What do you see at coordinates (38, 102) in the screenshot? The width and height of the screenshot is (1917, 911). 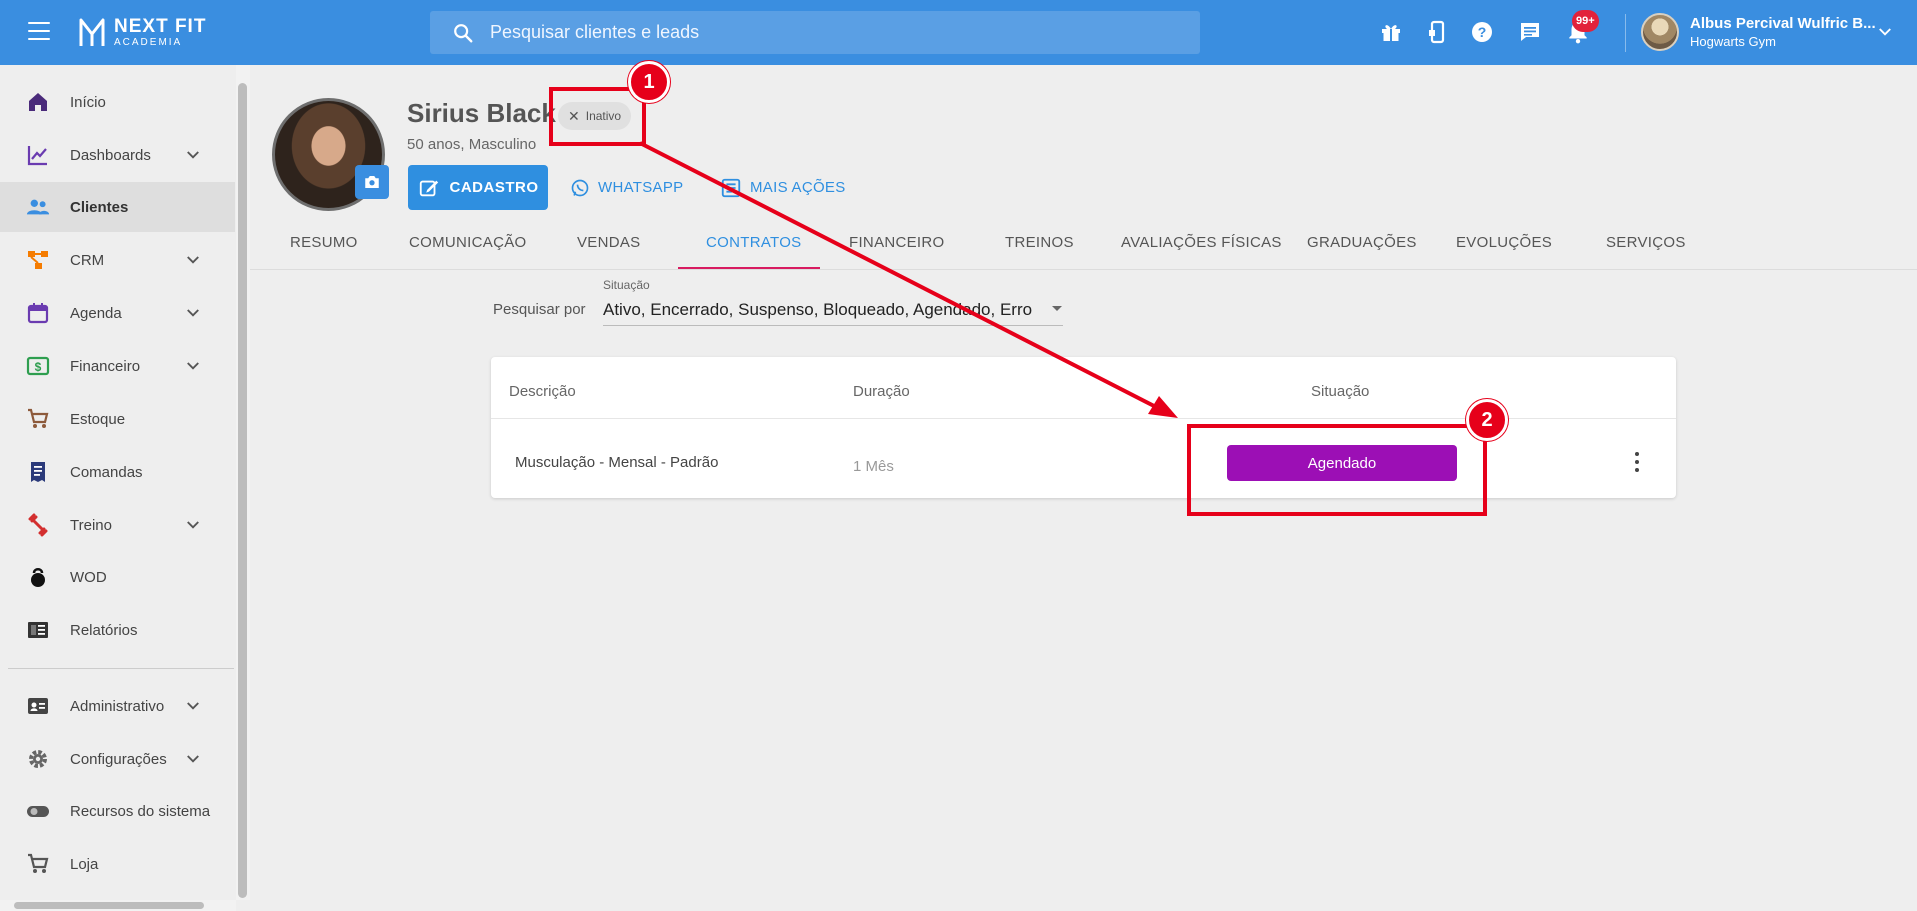 I see `home-icon` at bounding box center [38, 102].